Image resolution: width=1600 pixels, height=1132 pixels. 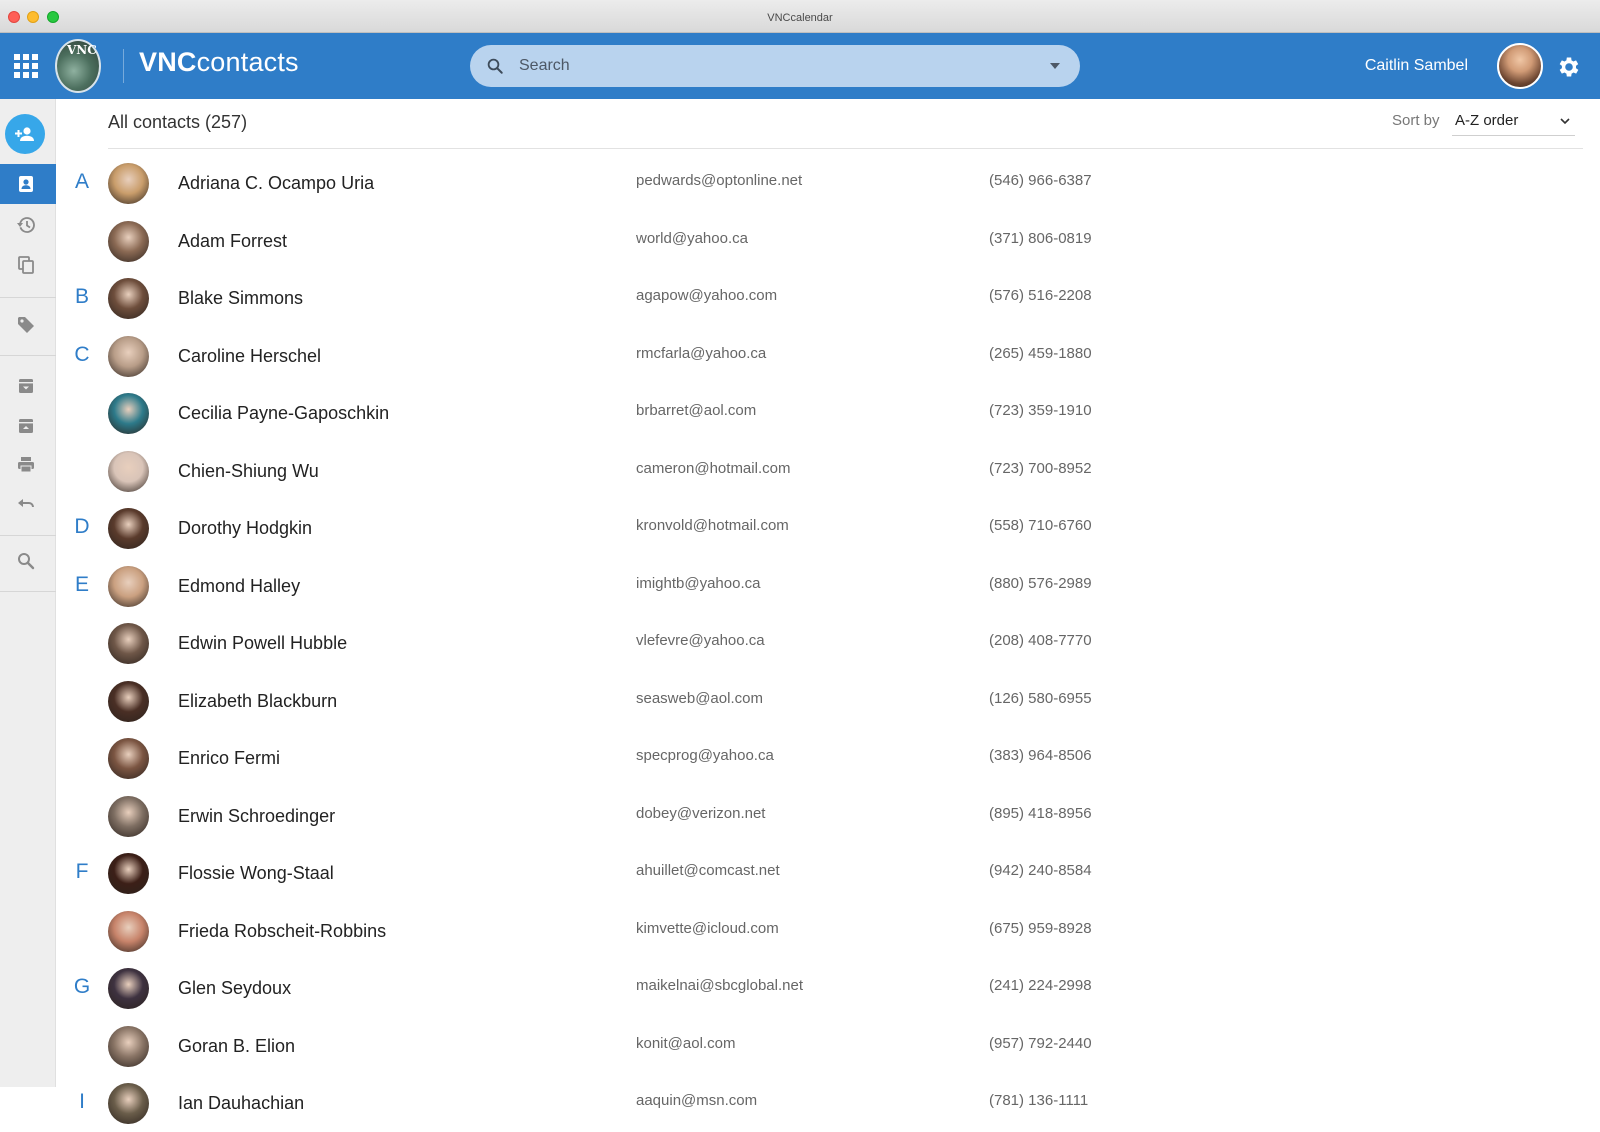 I want to click on contact-phone: (781) 136-1111, so click(x=1038, y=1100).